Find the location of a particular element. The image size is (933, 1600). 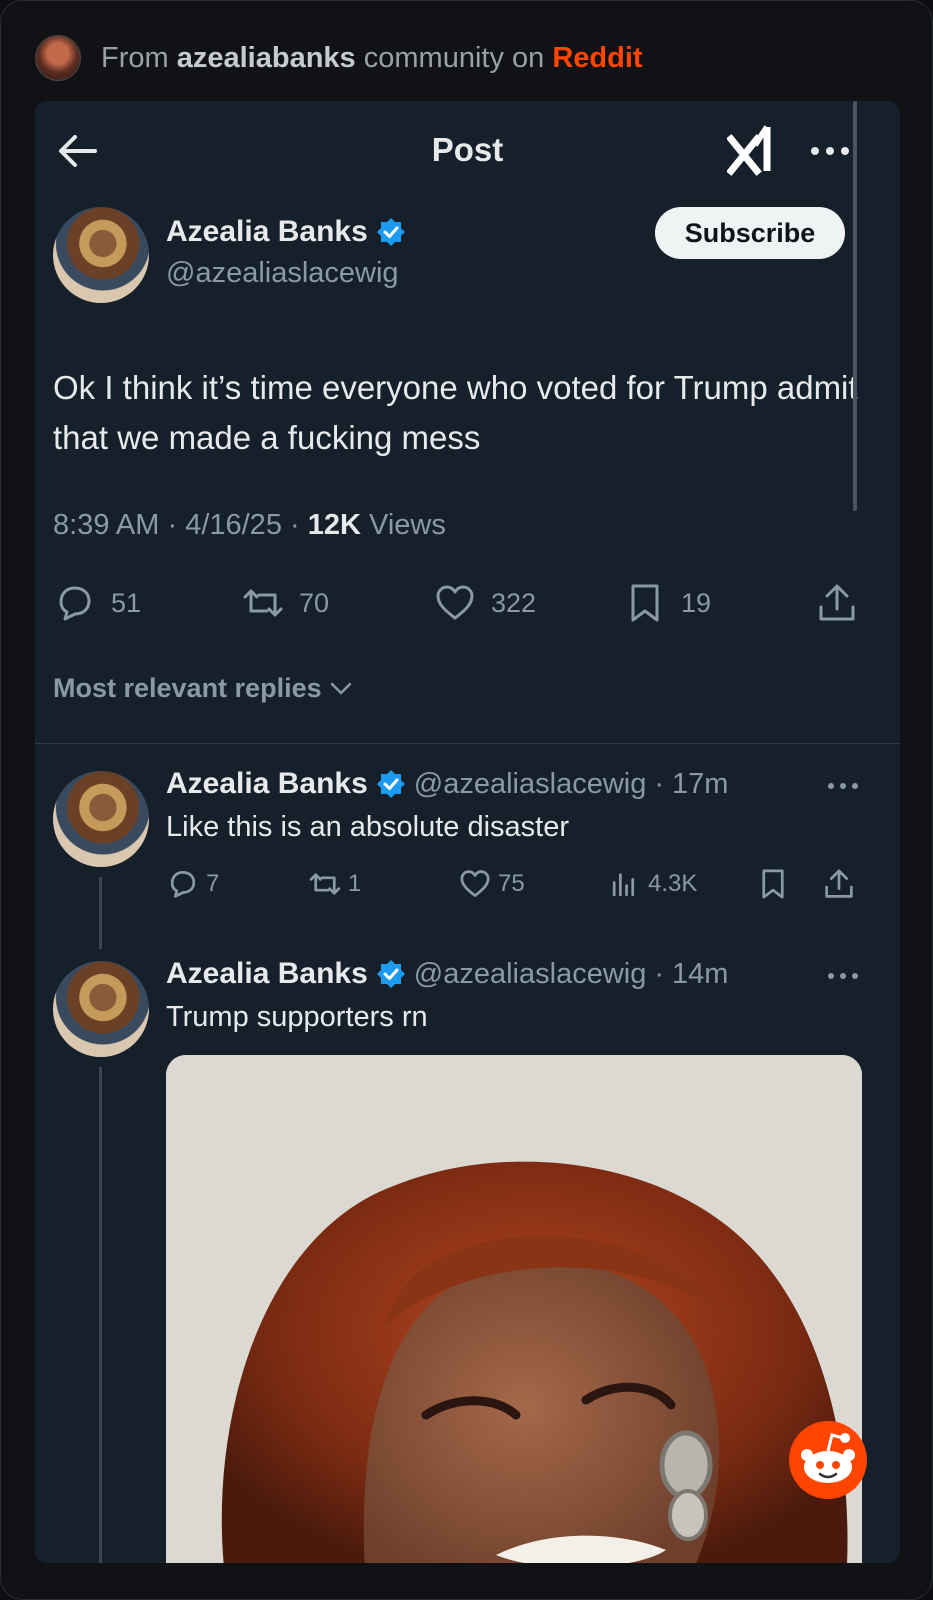

views-count: 4.3K is located at coordinates (673, 883).